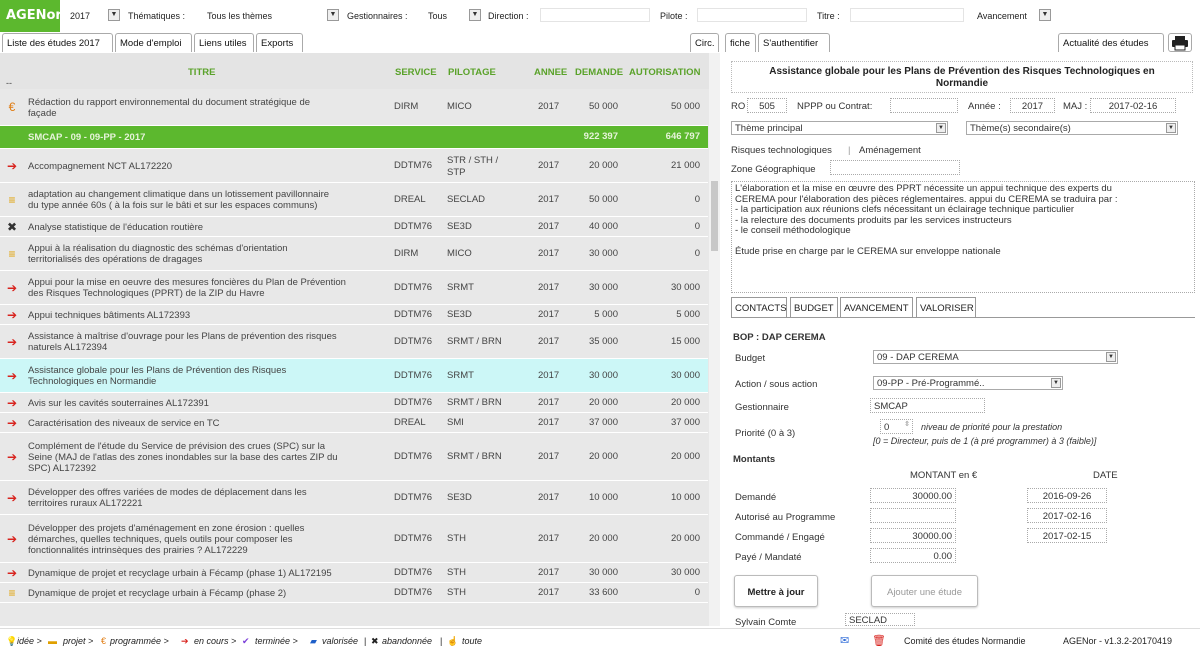 The width and height of the screenshot is (1200, 653). What do you see at coordinates (794, 42) in the screenshot?
I see `tab-authentifier: S'authentifier` at bounding box center [794, 42].